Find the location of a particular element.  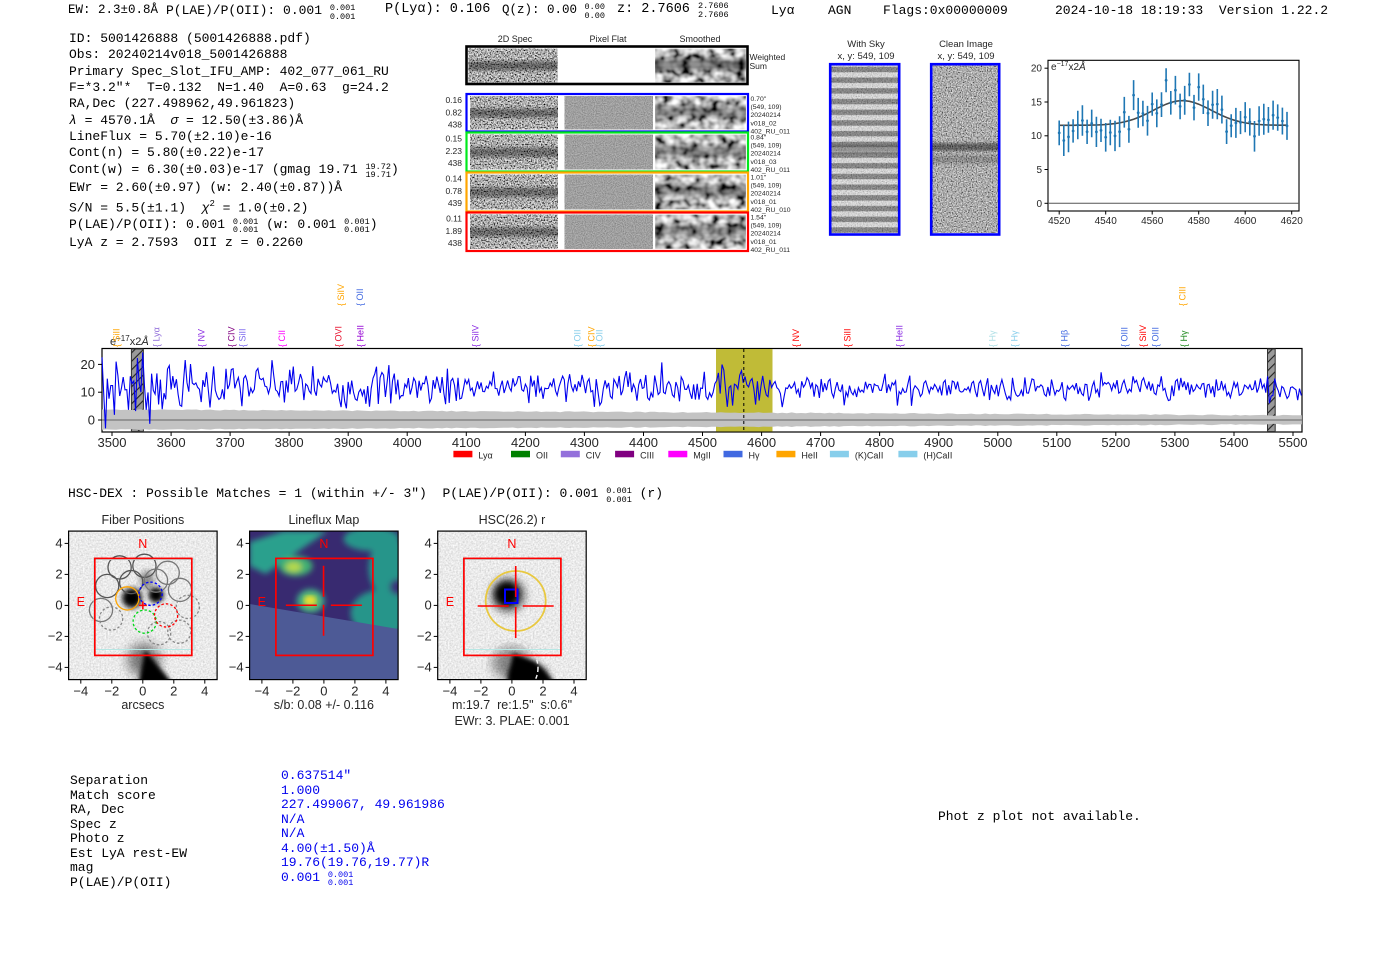

svg-text: 15 is located at coordinates (1037, 103).